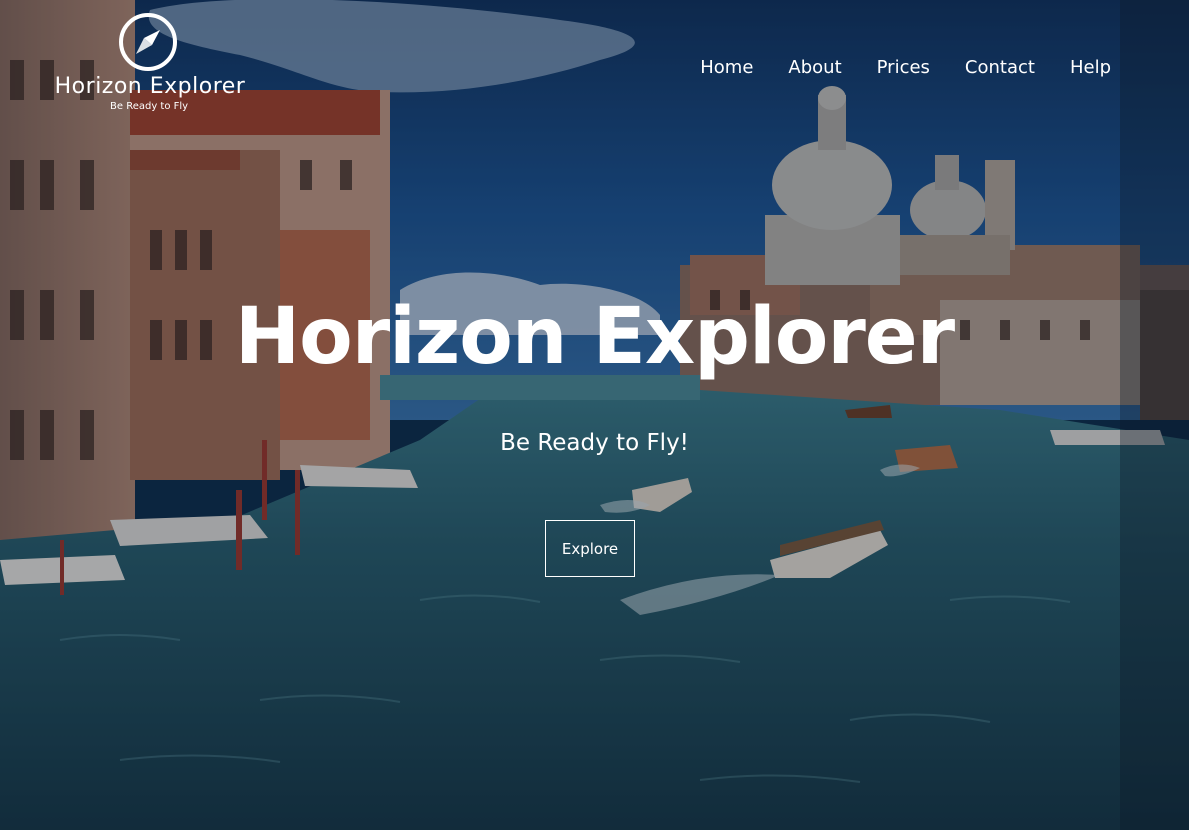 The image size is (1189, 830). I want to click on main-navigation: Home About Prices Contact Help, so click(905, 68).